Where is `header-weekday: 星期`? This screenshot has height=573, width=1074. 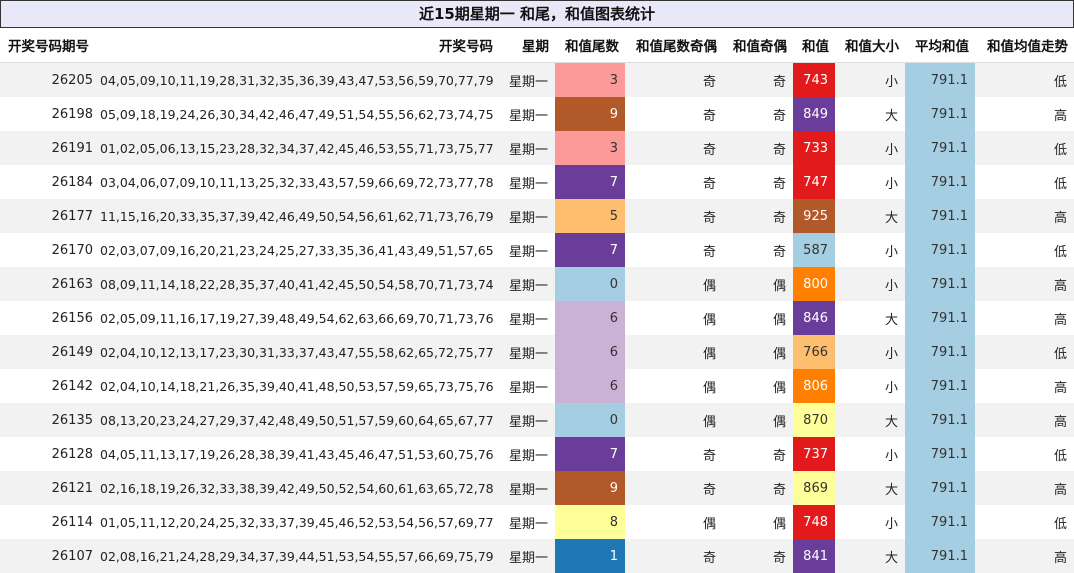 header-weekday: 星期 is located at coordinates (527, 45).